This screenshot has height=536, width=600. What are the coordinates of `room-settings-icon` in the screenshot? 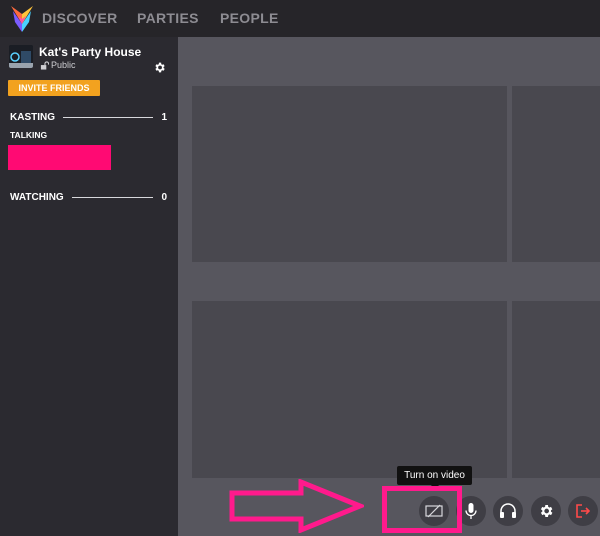 It's located at (159, 67).